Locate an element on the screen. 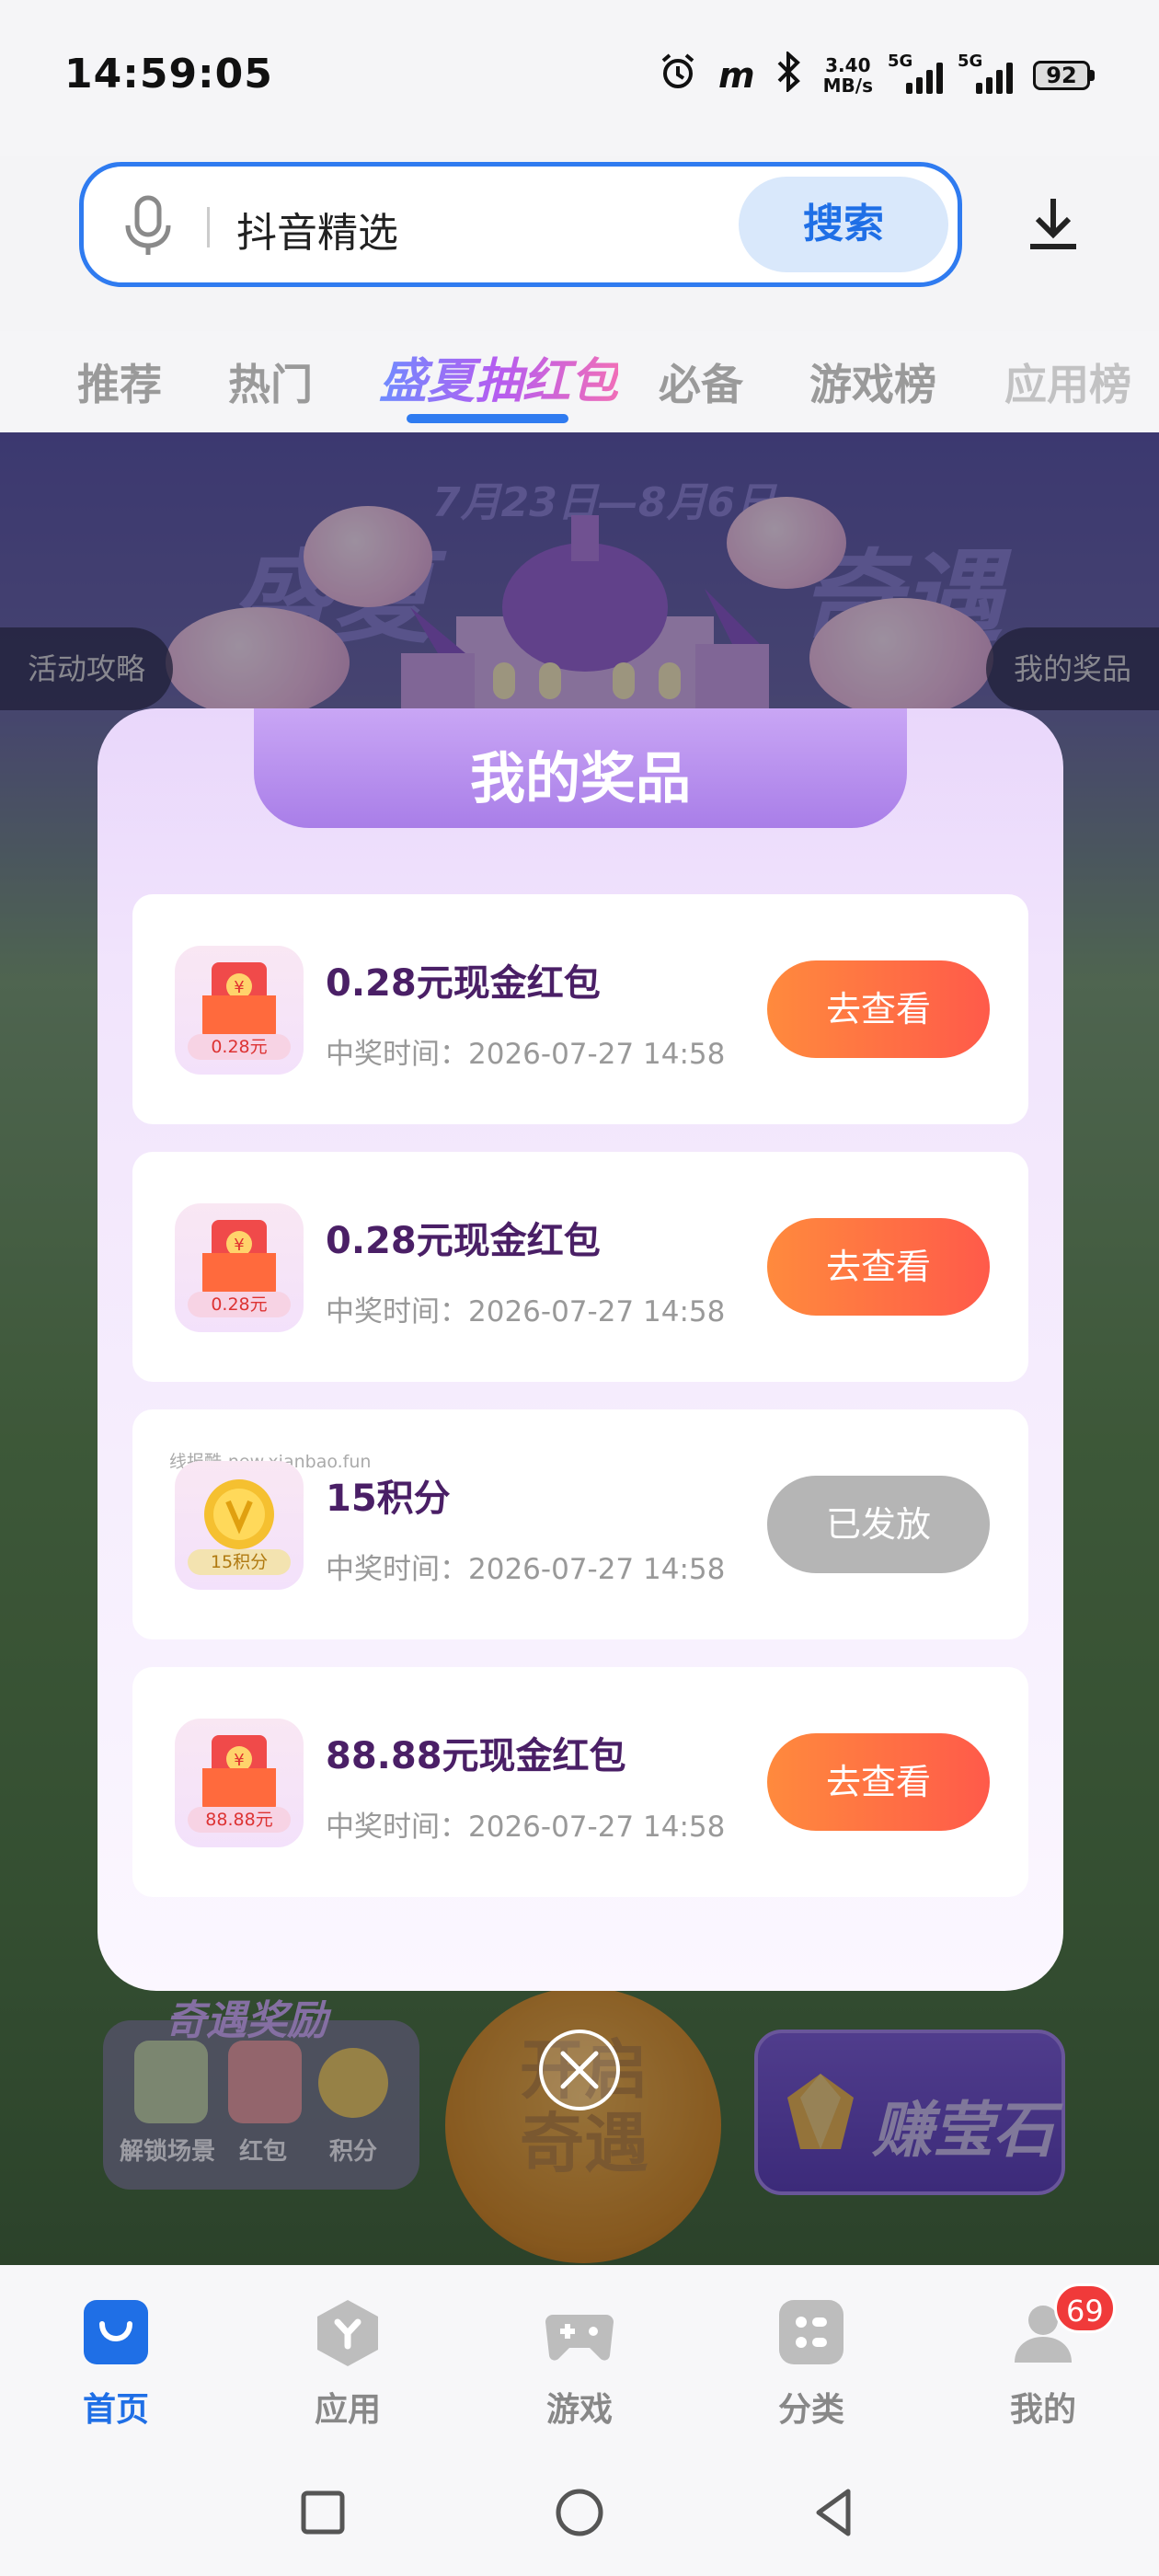 Image resolution: width=1159 pixels, height=2576 pixels. sim1-label: 5G is located at coordinates (900, 61).